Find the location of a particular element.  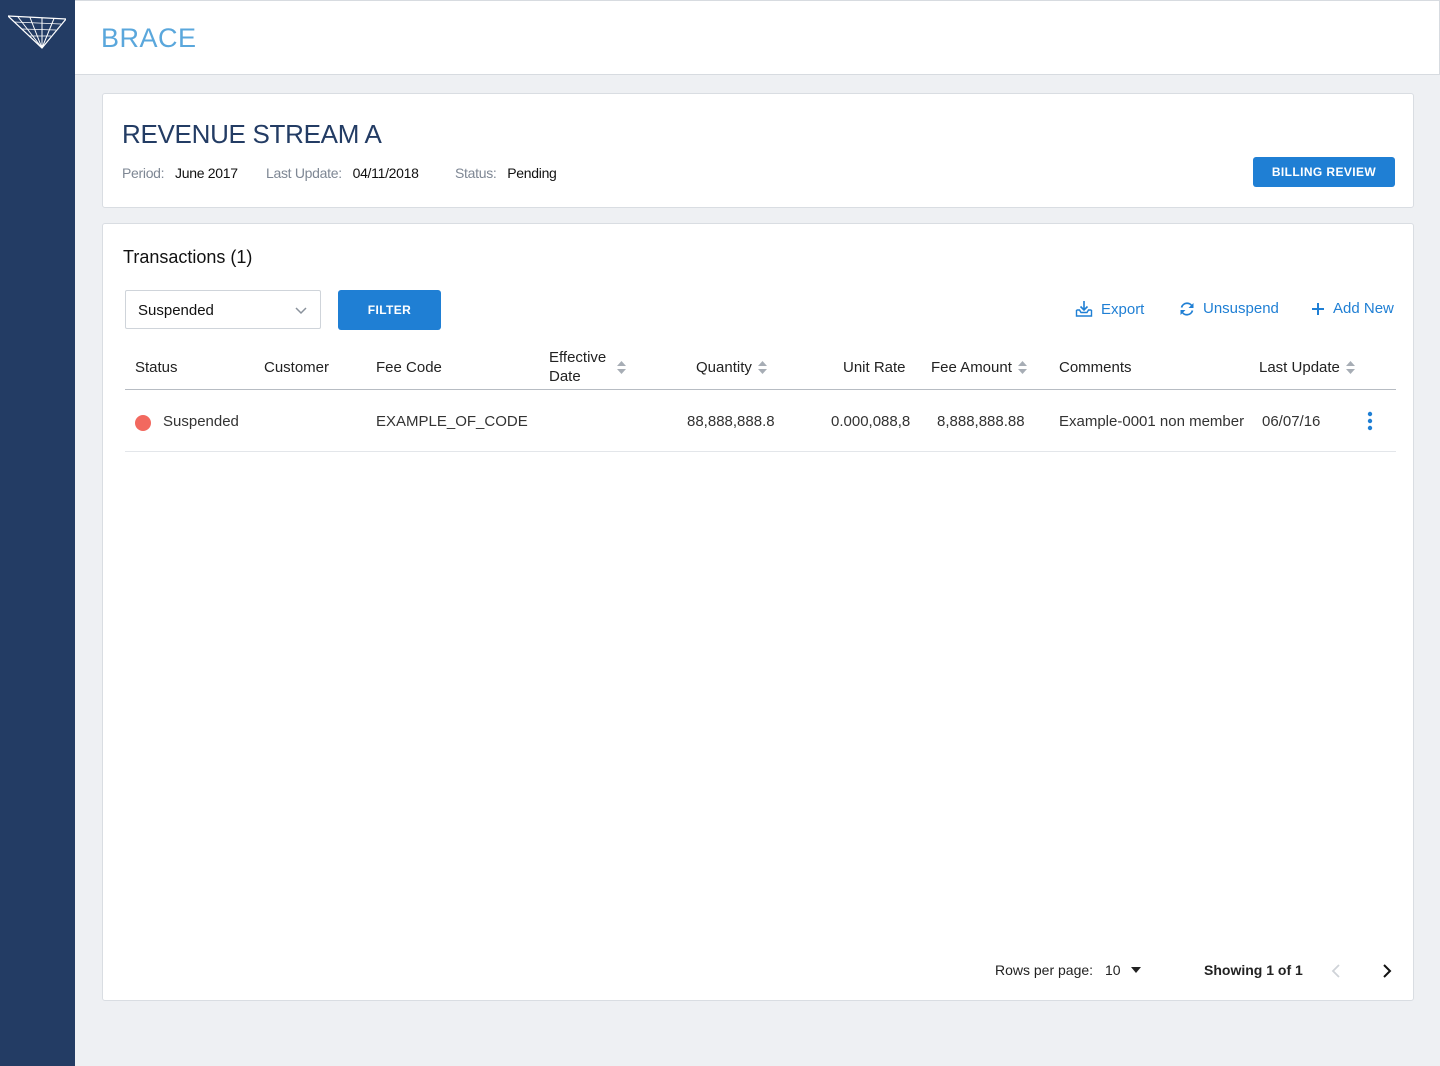

app-brand: BRACE is located at coordinates (149, 38).